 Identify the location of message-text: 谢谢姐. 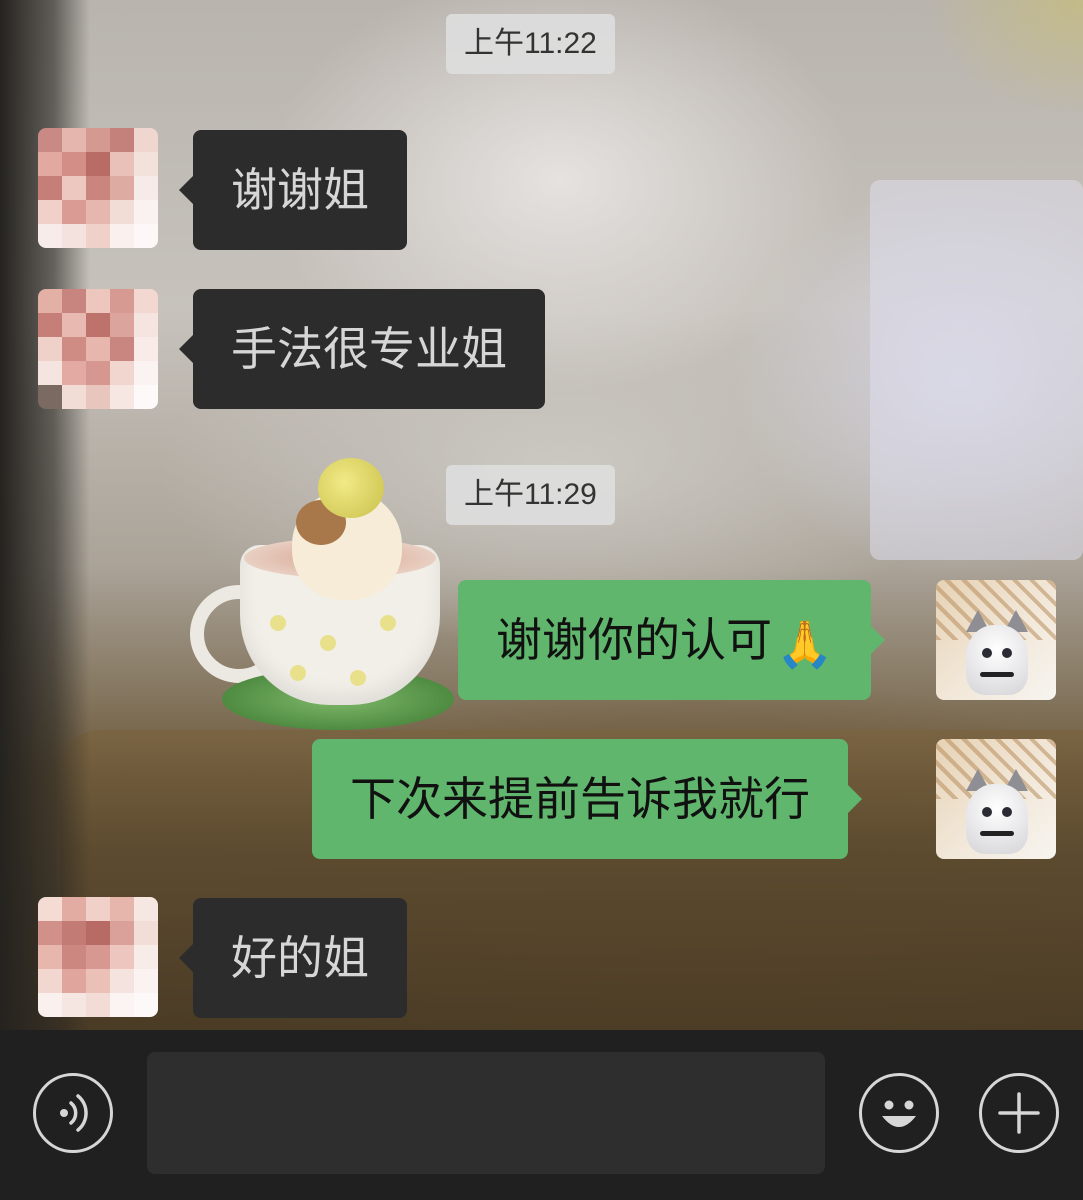
(300, 190).